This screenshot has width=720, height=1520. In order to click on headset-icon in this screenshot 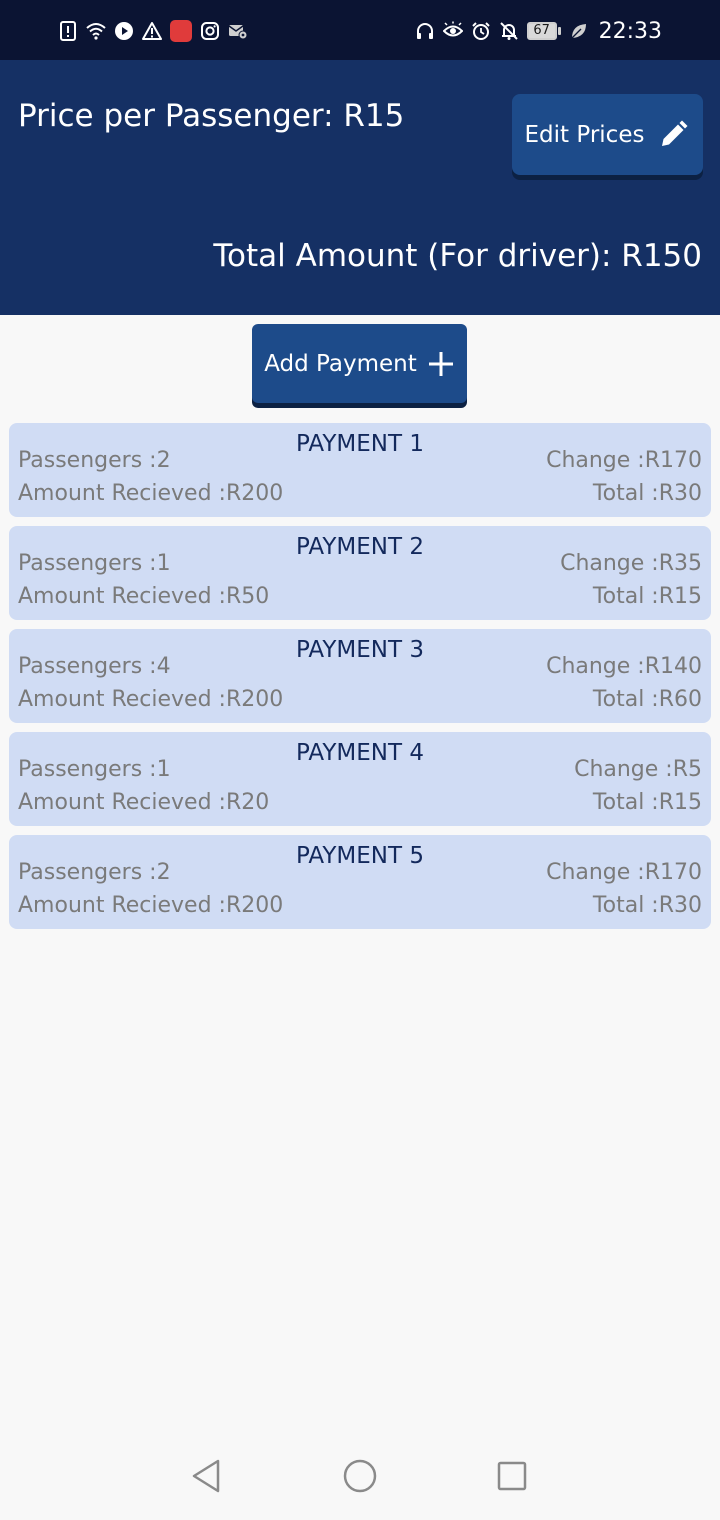, I will do `click(425, 31)`.